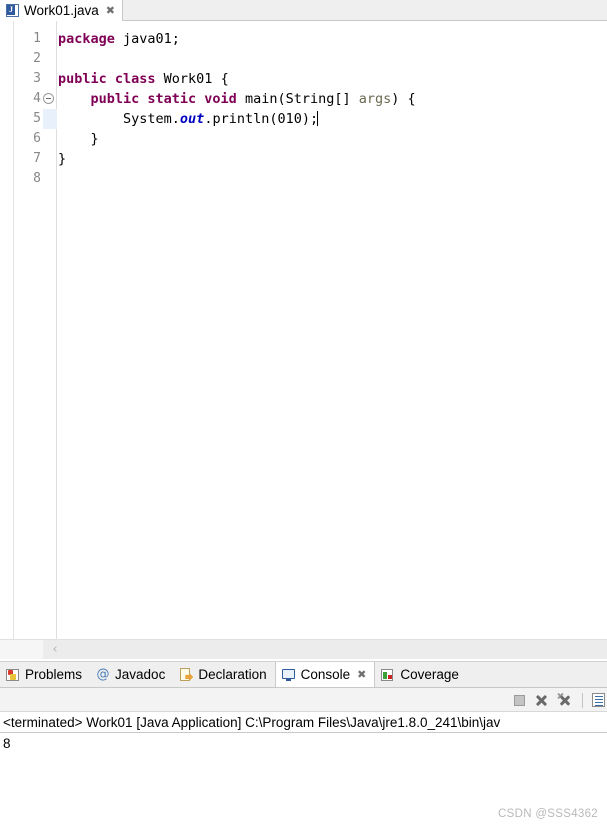  I want to click on console-toolbar-icons, so click(560, 700).